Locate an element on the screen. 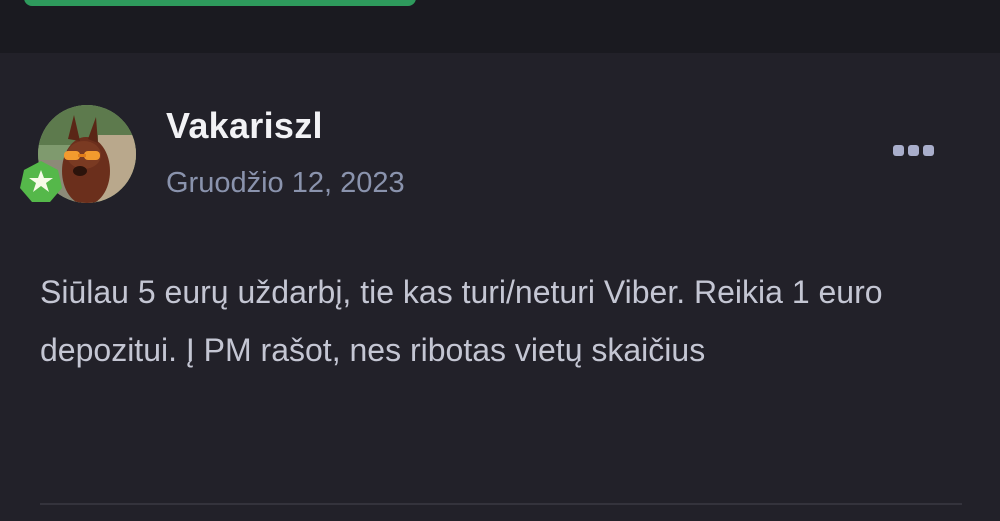  ellipsis-icon is located at coordinates (914, 152).